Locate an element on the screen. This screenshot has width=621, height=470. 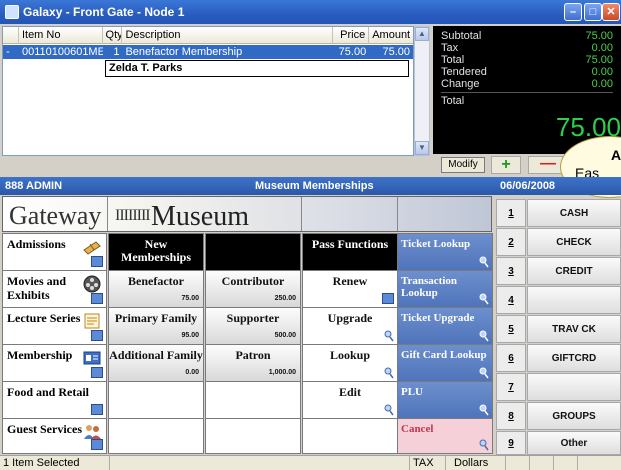
supporter-button: Supporter 500.00 is located at coordinates (253, 326).